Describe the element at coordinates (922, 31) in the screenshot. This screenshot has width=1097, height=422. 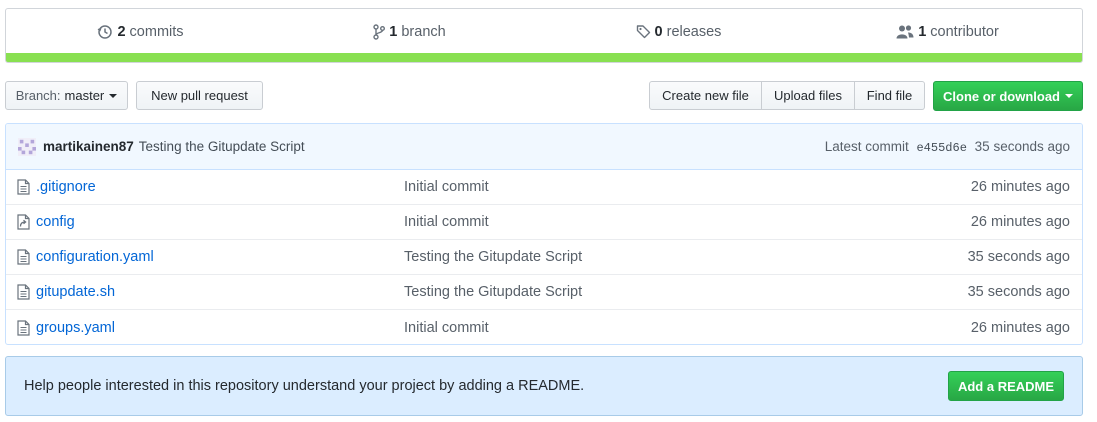
I see `contributors-count: 1` at that location.